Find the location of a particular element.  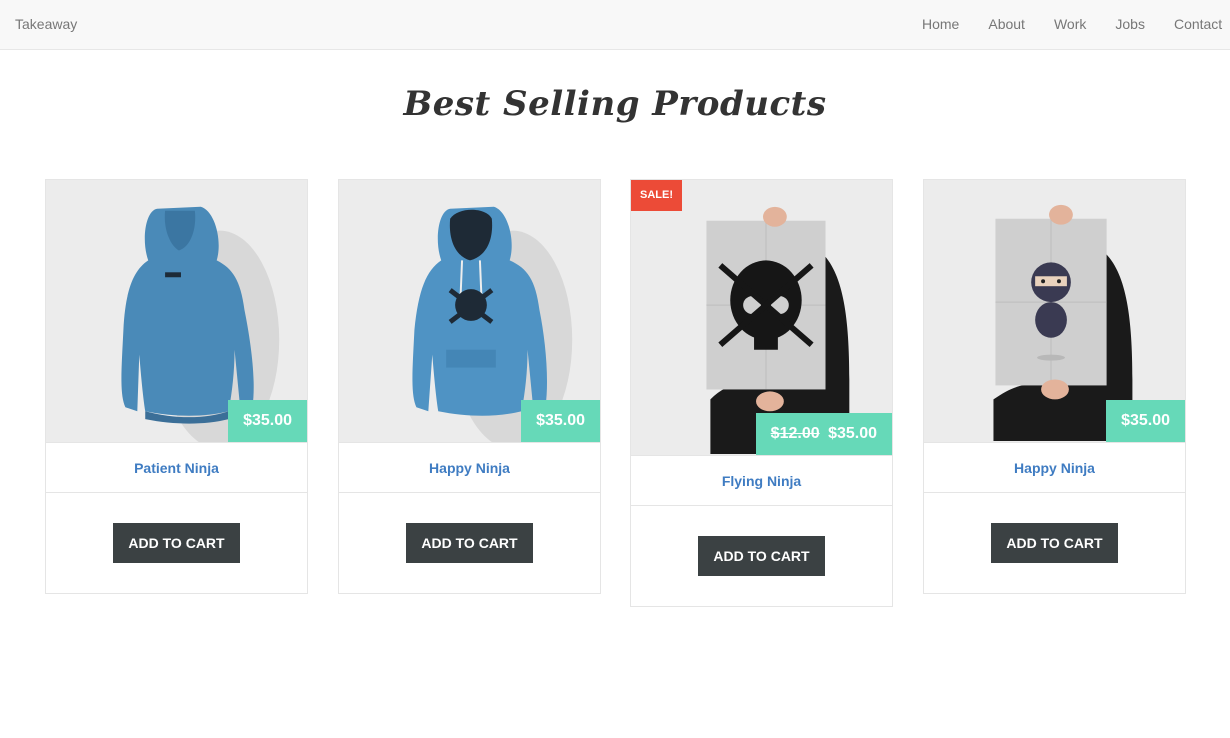

product-image-ninja-poster: $35.00 is located at coordinates (1054, 311).